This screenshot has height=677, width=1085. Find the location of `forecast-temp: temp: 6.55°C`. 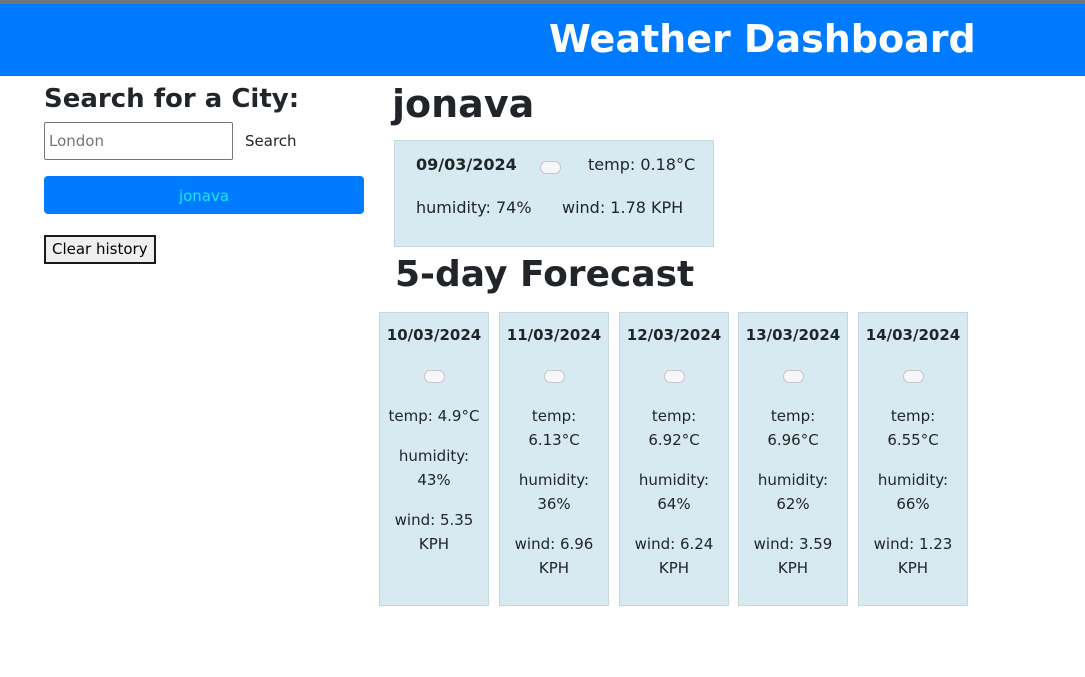

forecast-temp: temp: 6.55°C is located at coordinates (913, 428).